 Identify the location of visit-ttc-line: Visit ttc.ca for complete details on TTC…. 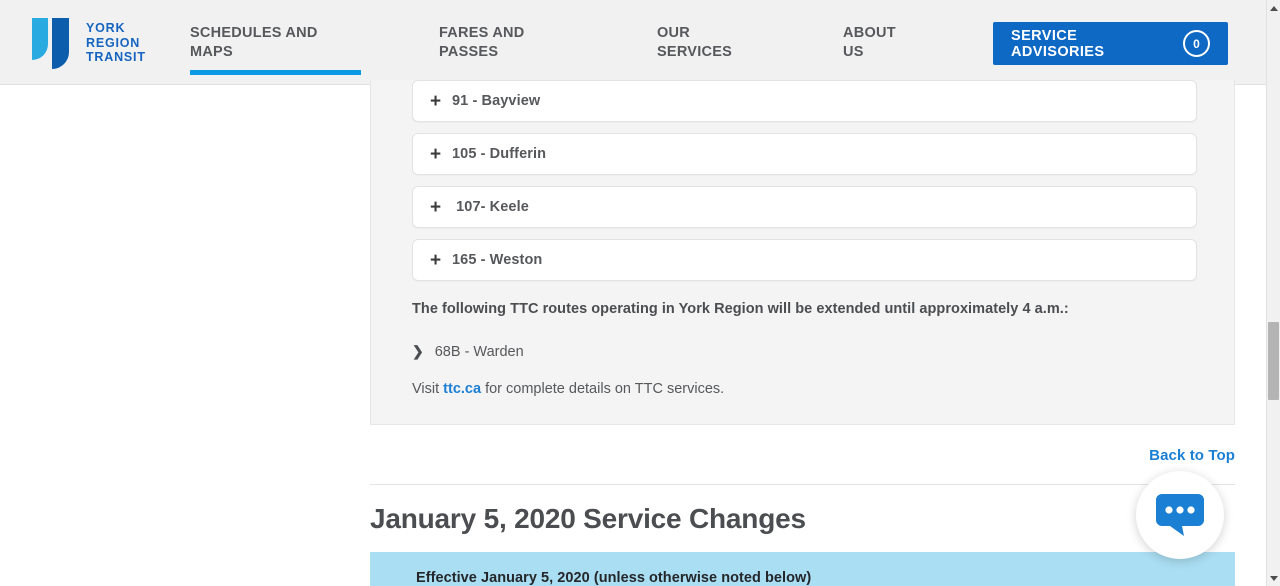
(568, 389).